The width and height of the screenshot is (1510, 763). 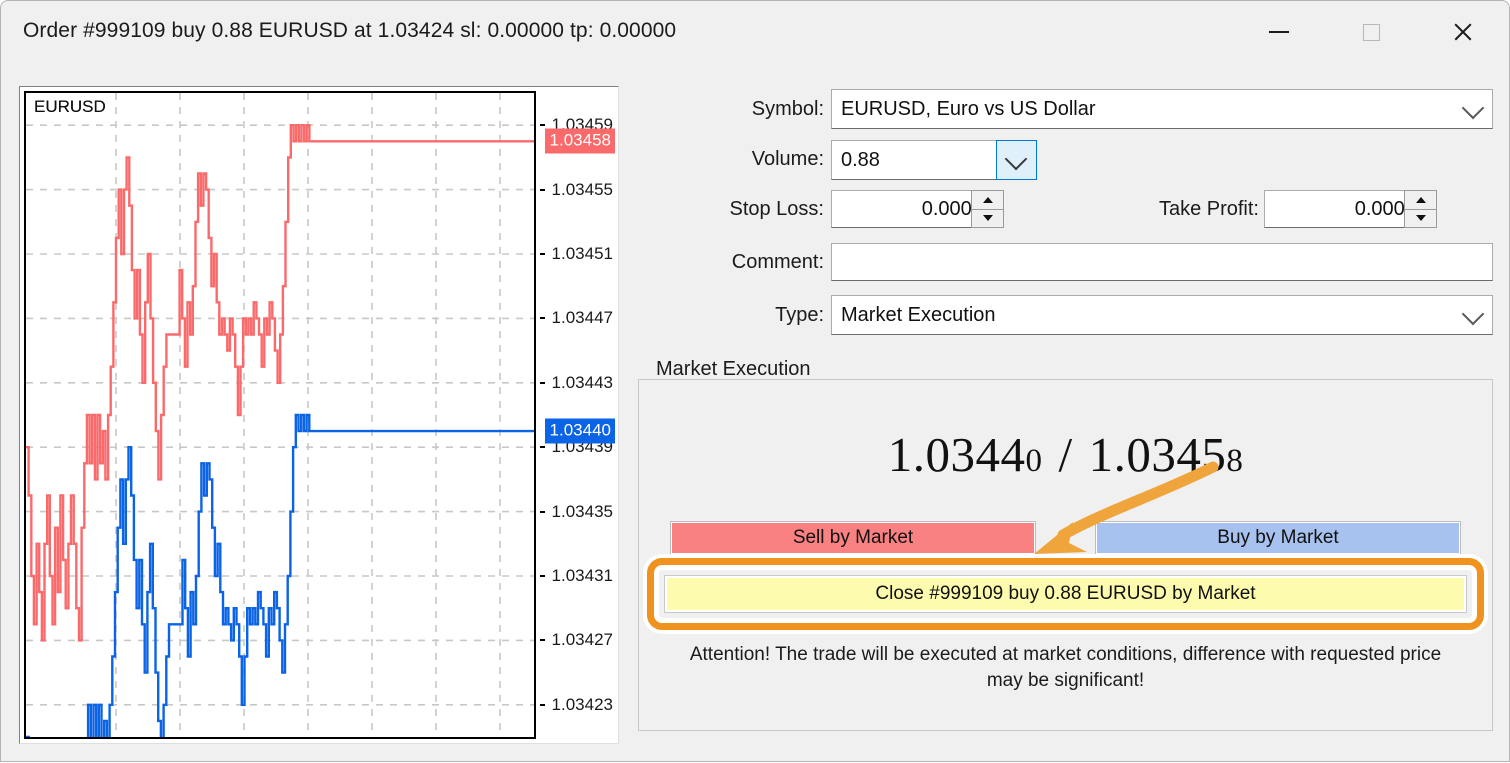 What do you see at coordinates (860, 159) in the screenshot?
I see `volume-value: 0.88` at bounding box center [860, 159].